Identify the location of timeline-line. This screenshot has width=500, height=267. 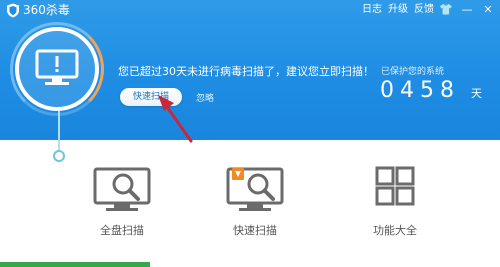
(59, 132).